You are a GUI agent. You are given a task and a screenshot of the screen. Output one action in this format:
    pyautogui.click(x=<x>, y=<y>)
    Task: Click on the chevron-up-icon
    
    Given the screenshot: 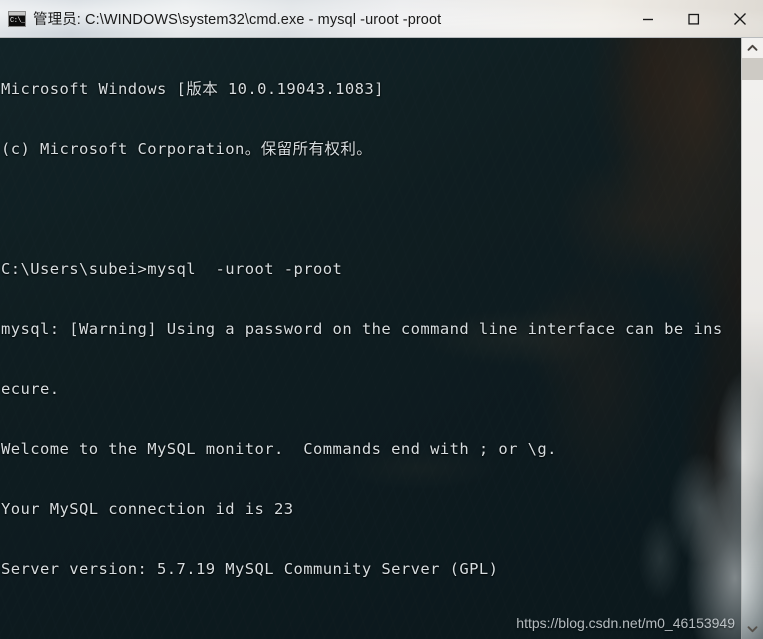 What is the action you would take?
    pyautogui.click(x=752, y=47)
    